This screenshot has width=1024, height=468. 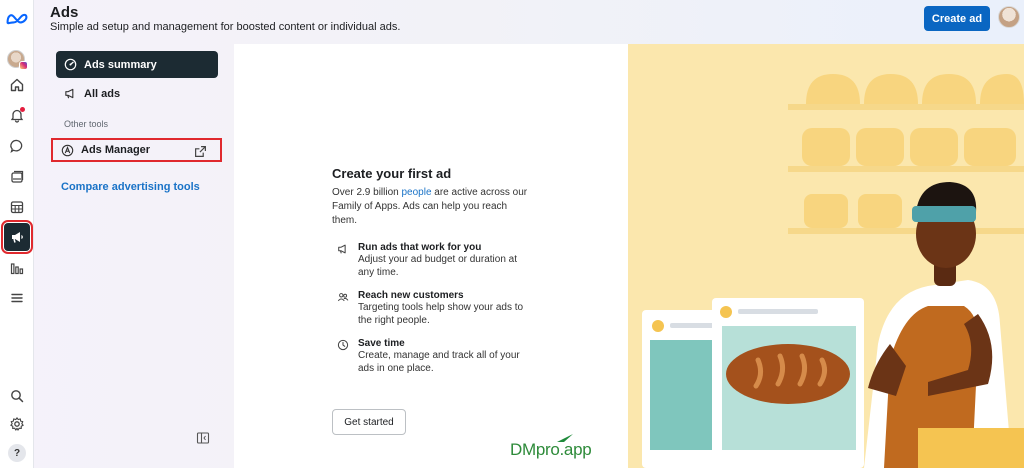 What do you see at coordinates (203, 438) in the screenshot?
I see `collapse-panel-icon` at bounding box center [203, 438].